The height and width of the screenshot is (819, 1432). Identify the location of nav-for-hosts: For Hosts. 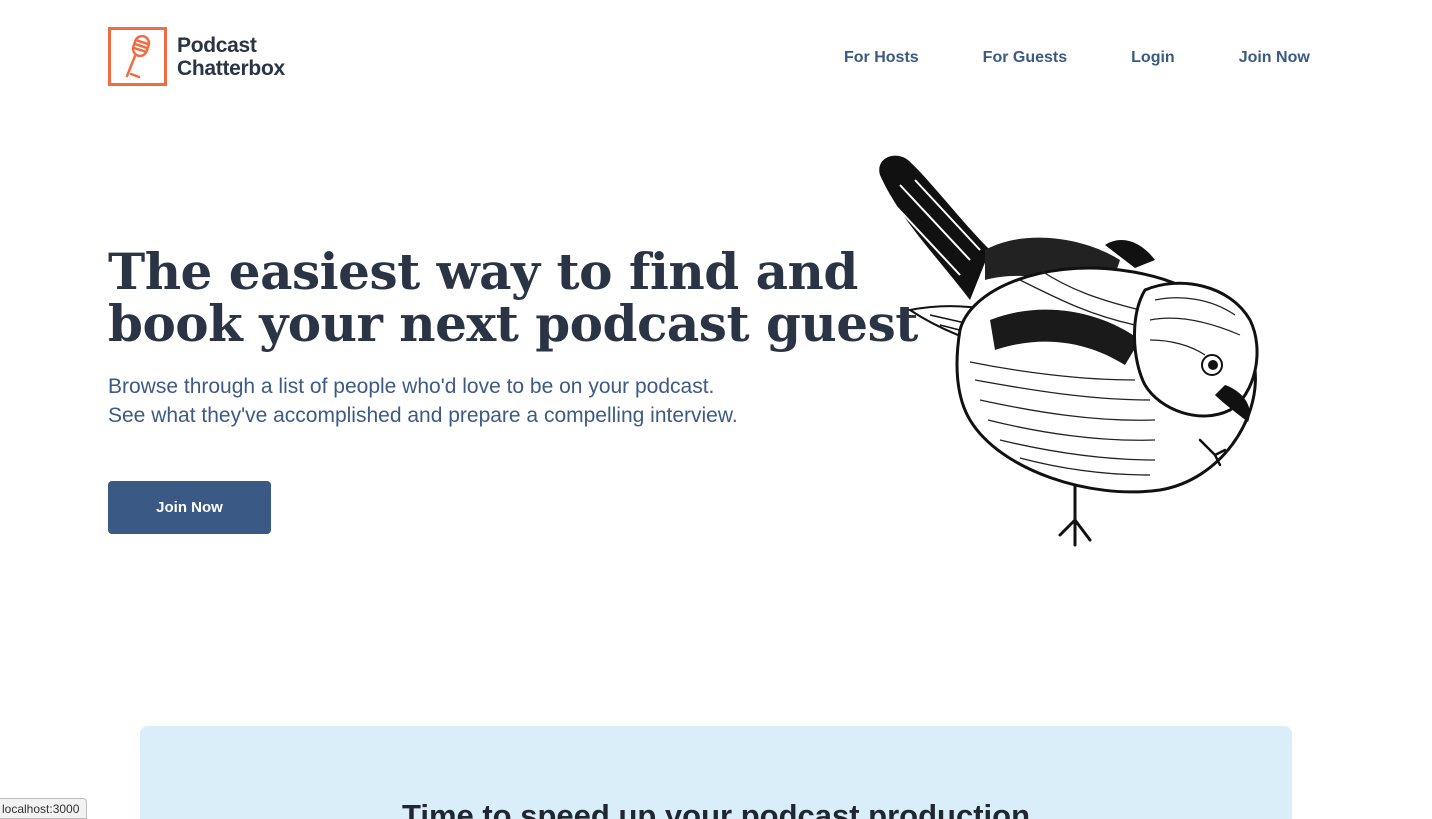
(881, 58).